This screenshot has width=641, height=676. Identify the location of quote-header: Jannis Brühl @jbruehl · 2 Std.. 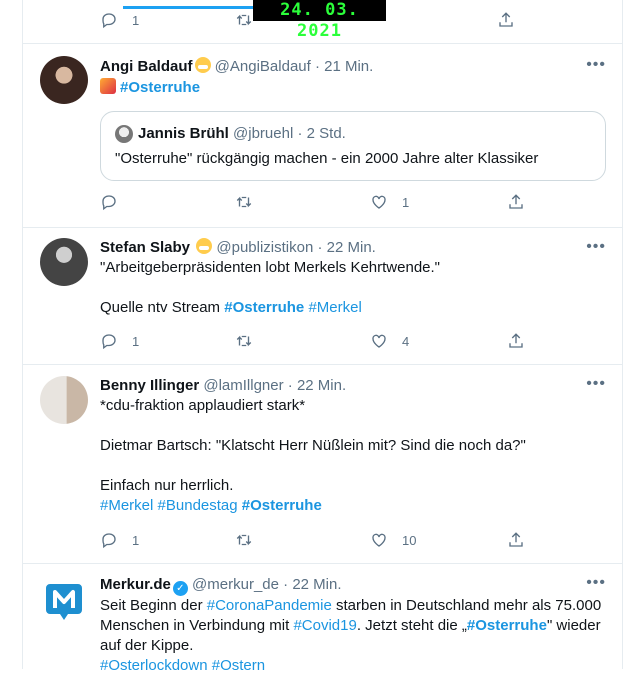
(242, 134).